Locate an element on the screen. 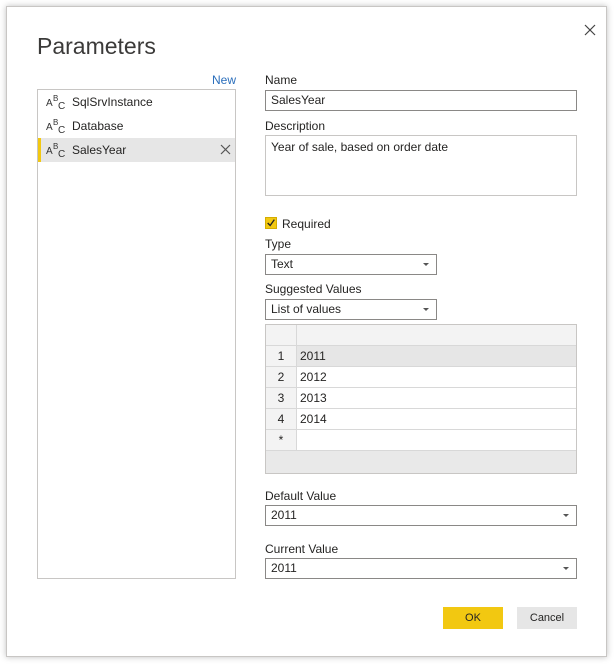 This screenshot has width=615, height=665. current-value-dropdown: 2011 is located at coordinates (421, 568).